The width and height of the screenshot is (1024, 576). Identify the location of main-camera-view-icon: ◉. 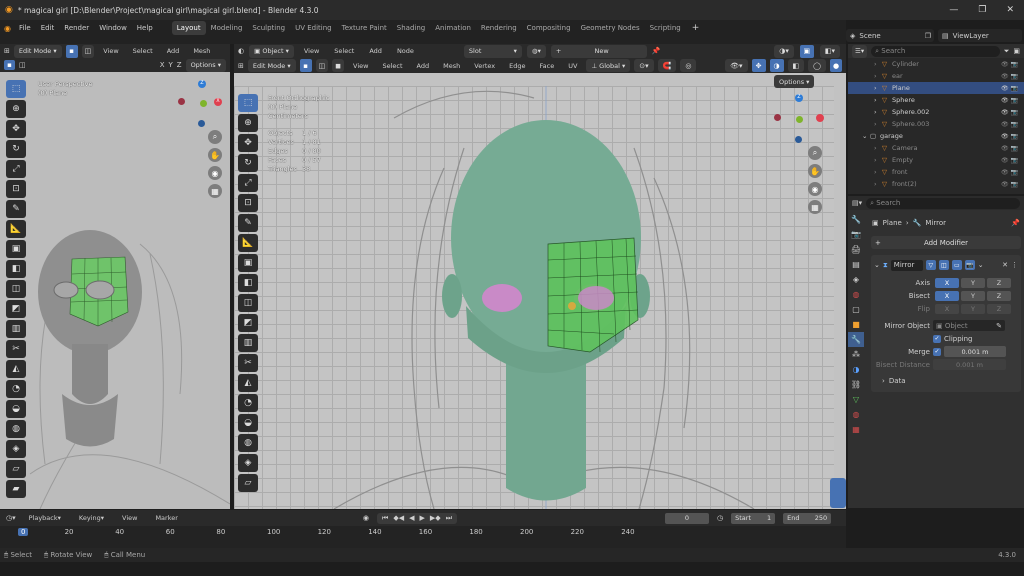
(815, 189).